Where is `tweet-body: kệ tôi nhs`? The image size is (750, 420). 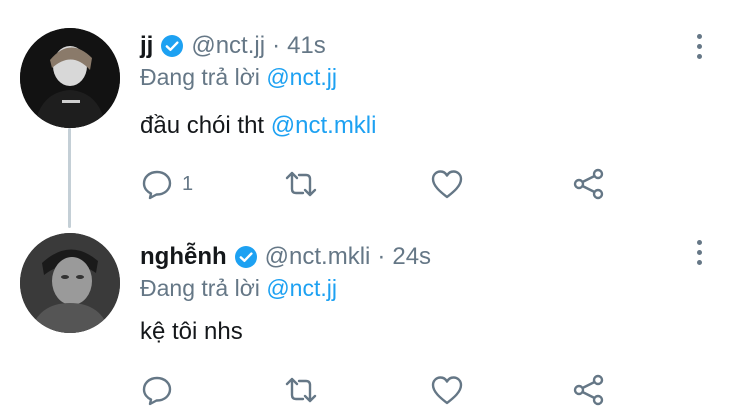 tweet-body: kệ tôi nhs is located at coordinates (191, 331).